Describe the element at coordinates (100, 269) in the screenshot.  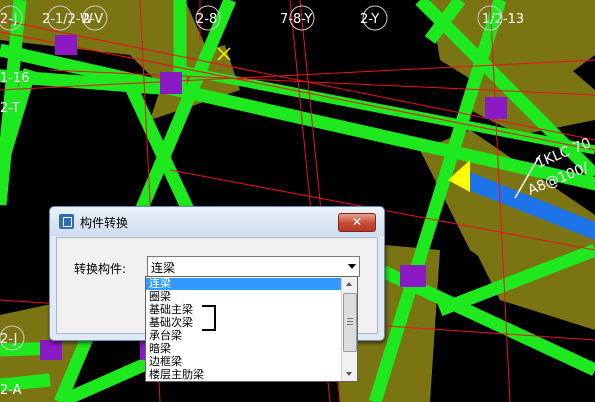
I see `convert-component-label: 转换构件:` at that location.